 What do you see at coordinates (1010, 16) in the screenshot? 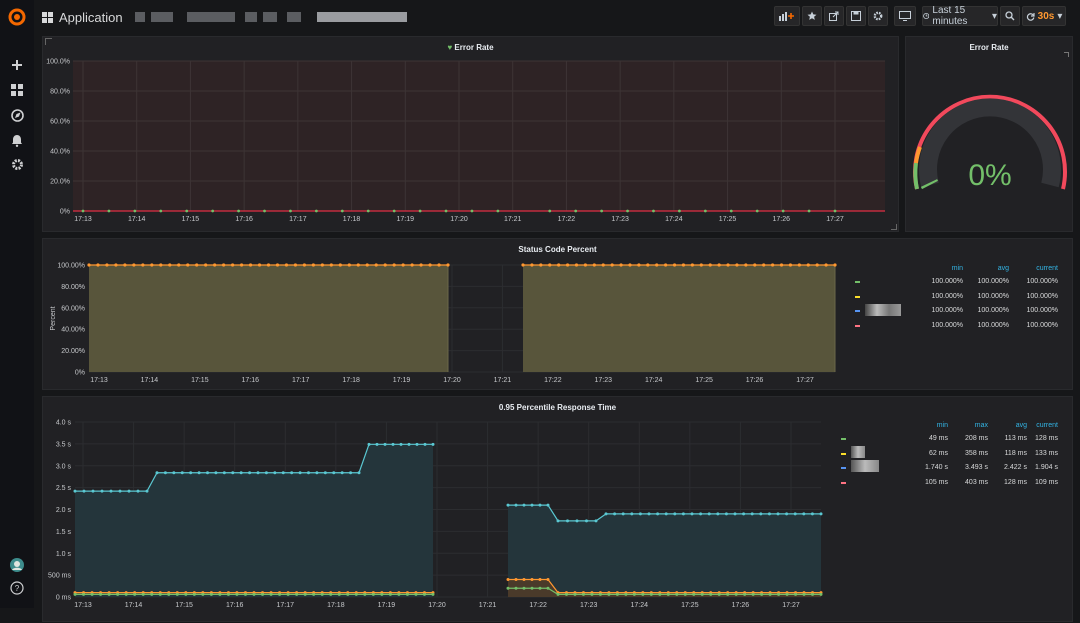
I see `zoom-out-button` at bounding box center [1010, 16].